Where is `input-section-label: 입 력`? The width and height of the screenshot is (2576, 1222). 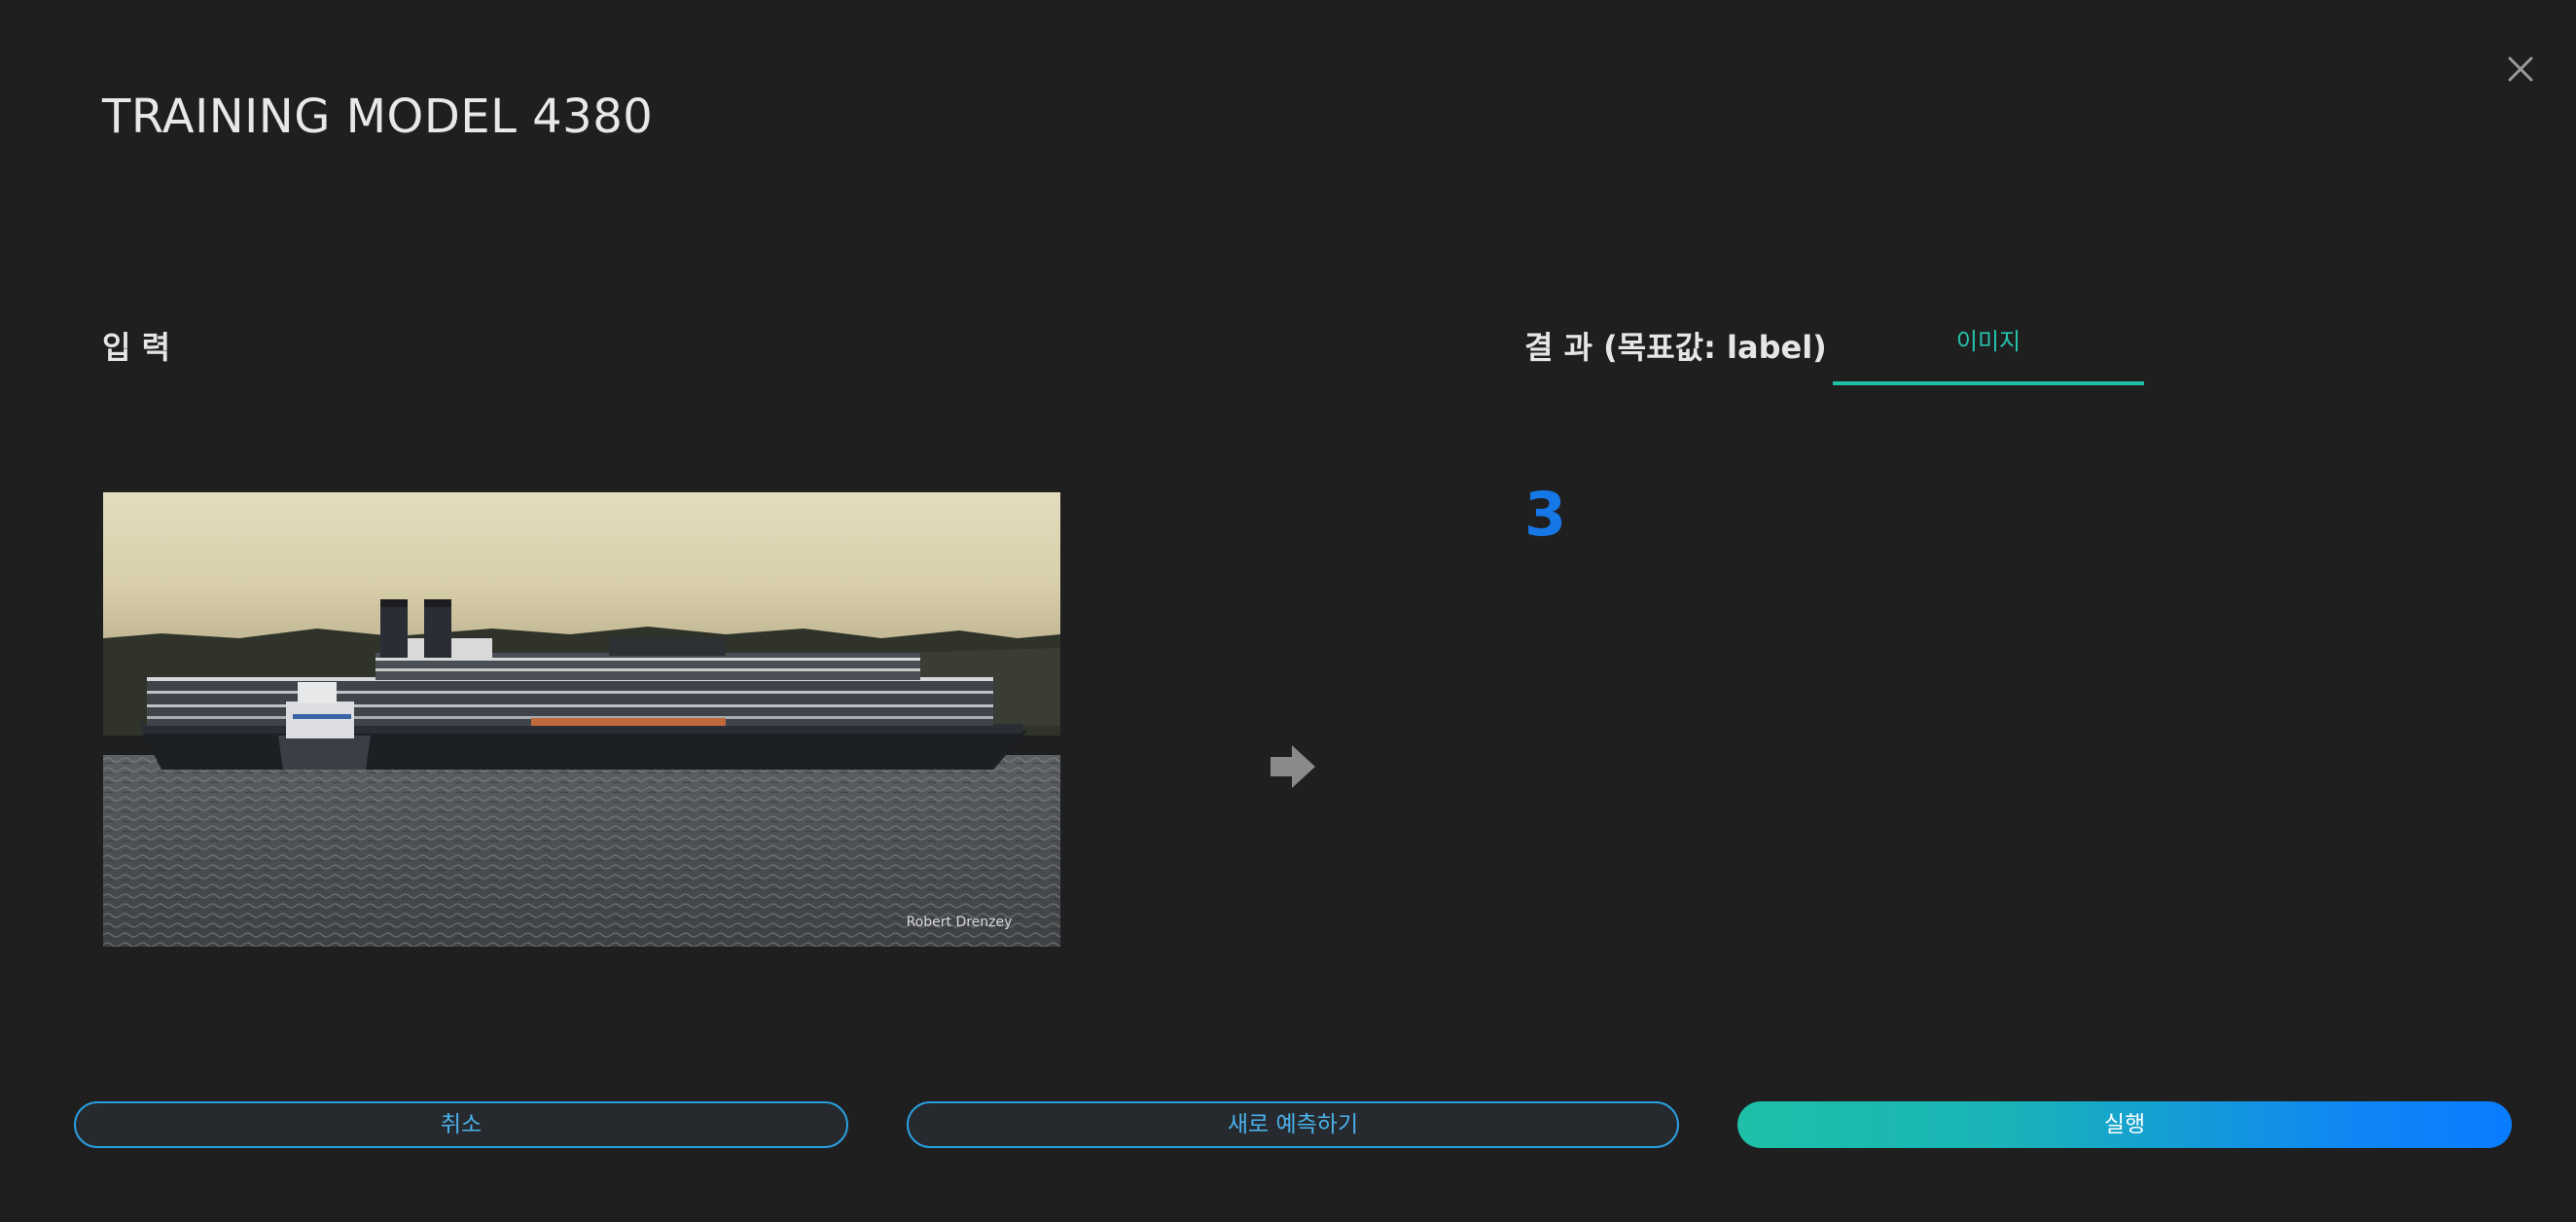 input-section-label: 입 력 is located at coordinates (136, 347).